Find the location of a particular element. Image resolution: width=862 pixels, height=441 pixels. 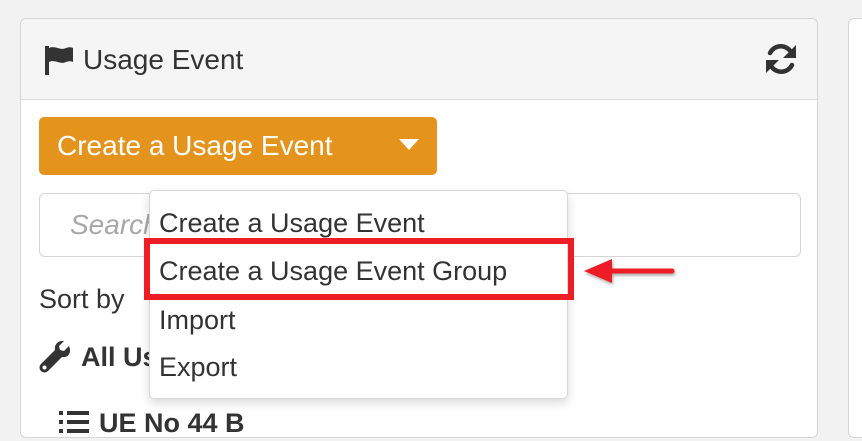

arrow-left-icon is located at coordinates (629, 271).